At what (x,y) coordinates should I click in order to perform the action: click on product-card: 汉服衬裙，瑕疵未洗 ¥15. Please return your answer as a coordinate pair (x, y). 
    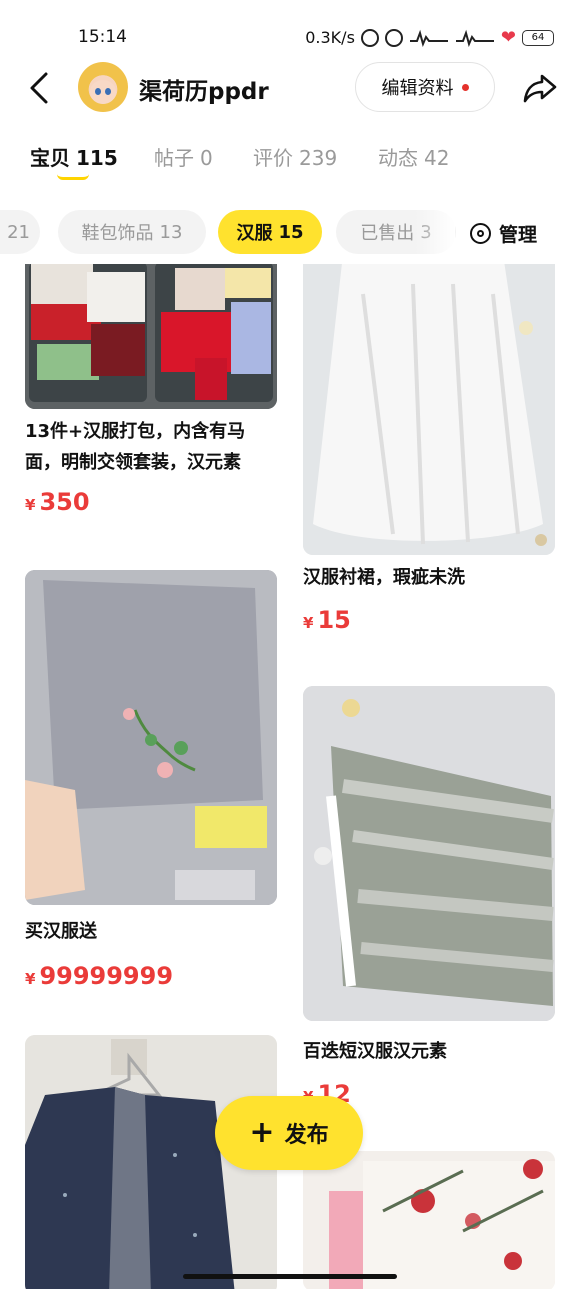
    Looking at the image, I should click on (429, 459).